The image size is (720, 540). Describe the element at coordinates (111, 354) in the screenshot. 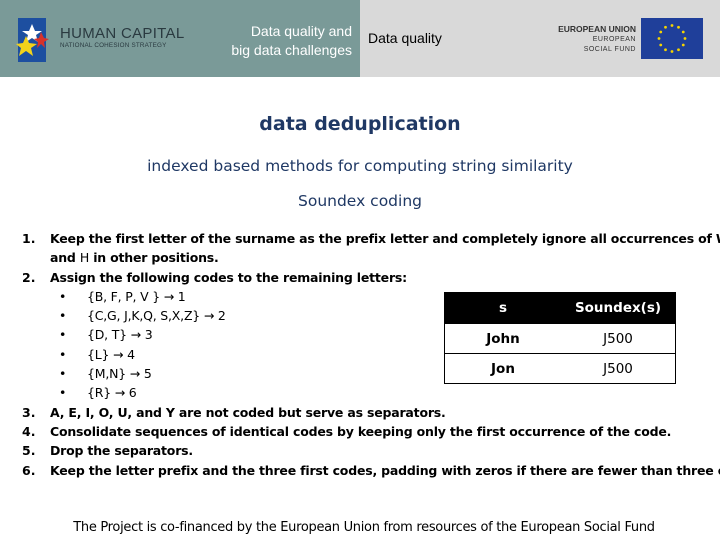

I see `code-rule: {L} → 4` at that location.